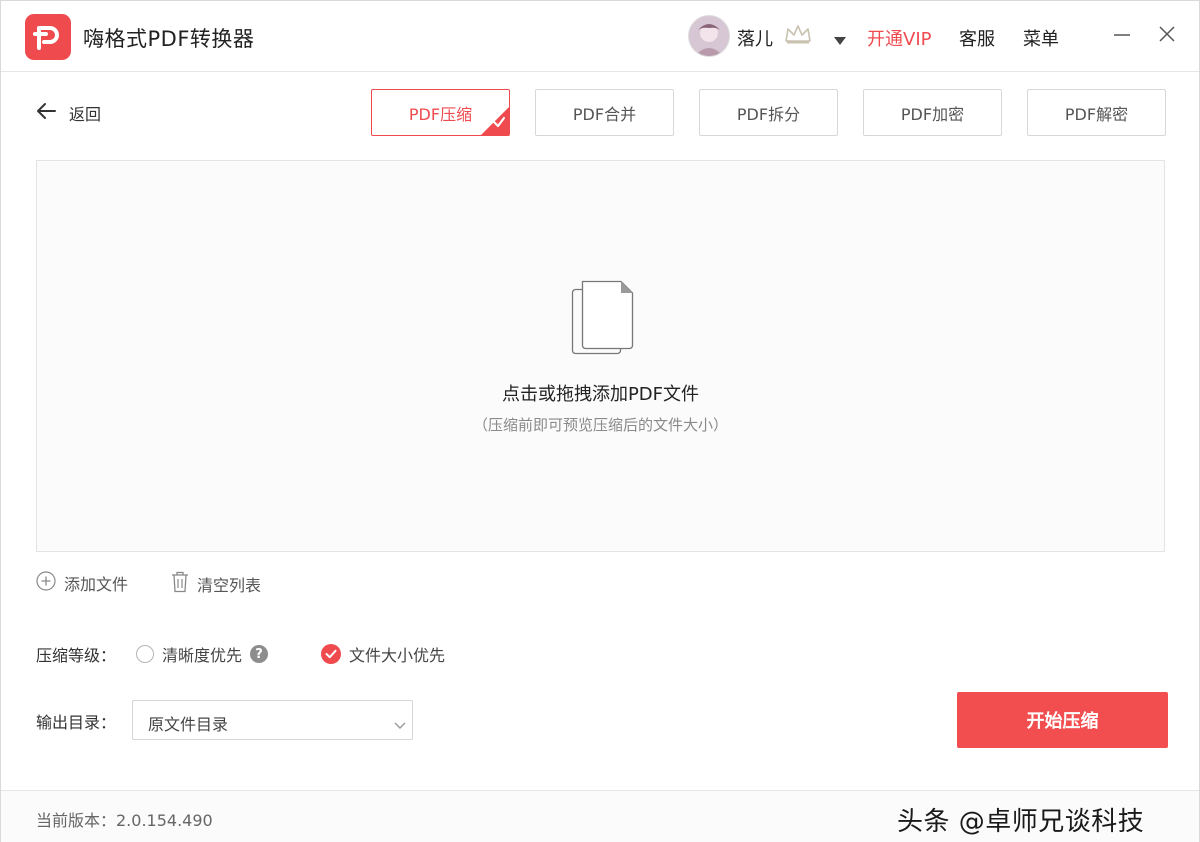 The width and height of the screenshot is (1200, 842). What do you see at coordinates (68, 113) in the screenshot?
I see `back-button: 返回` at bounding box center [68, 113].